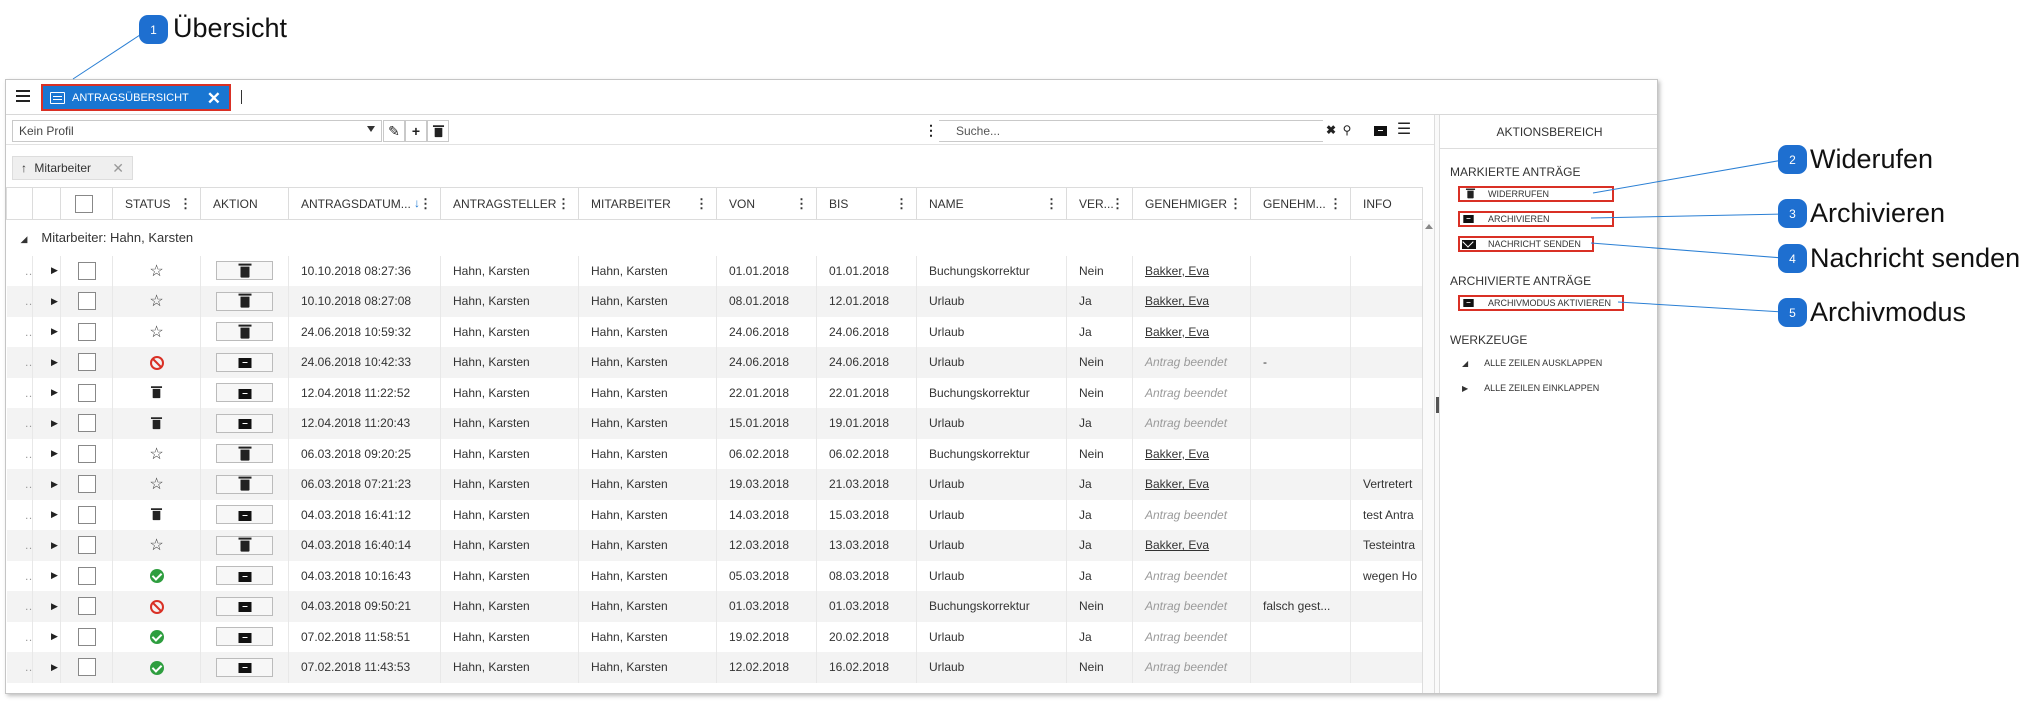  What do you see at coordinates (1526, 244) in the screenshot?
I see `nachricht-senden-button: NACHRICHT SENDEN` at bounding box center [1526, 244].